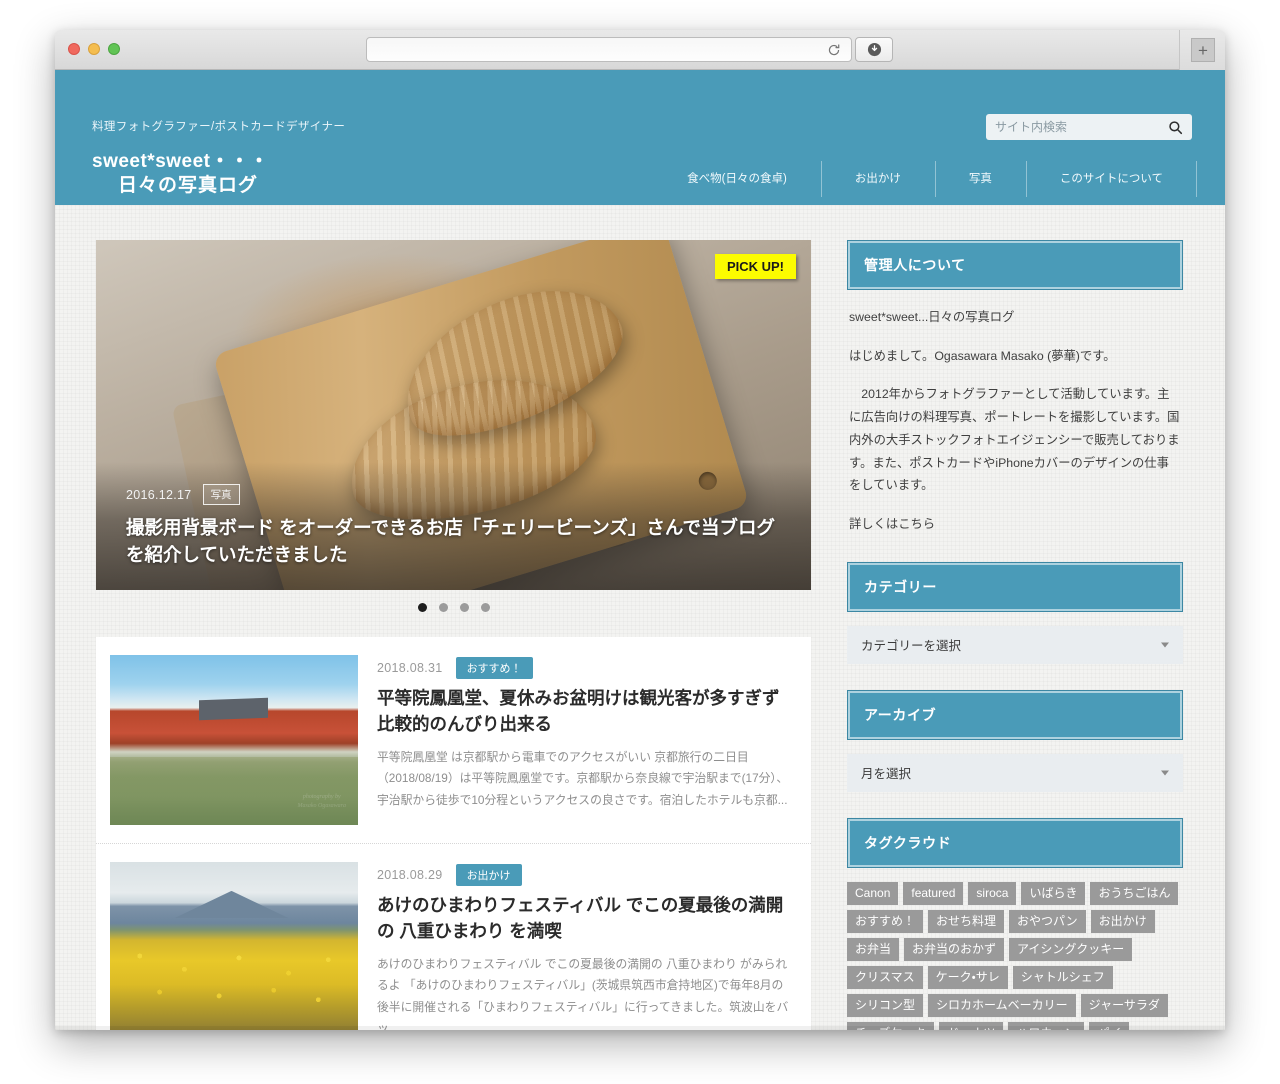 Image resolution: width=1280 pixels, height=1084 pixels. I want to click on category-select-value: カテゴリーを選択, so click(911, 646).